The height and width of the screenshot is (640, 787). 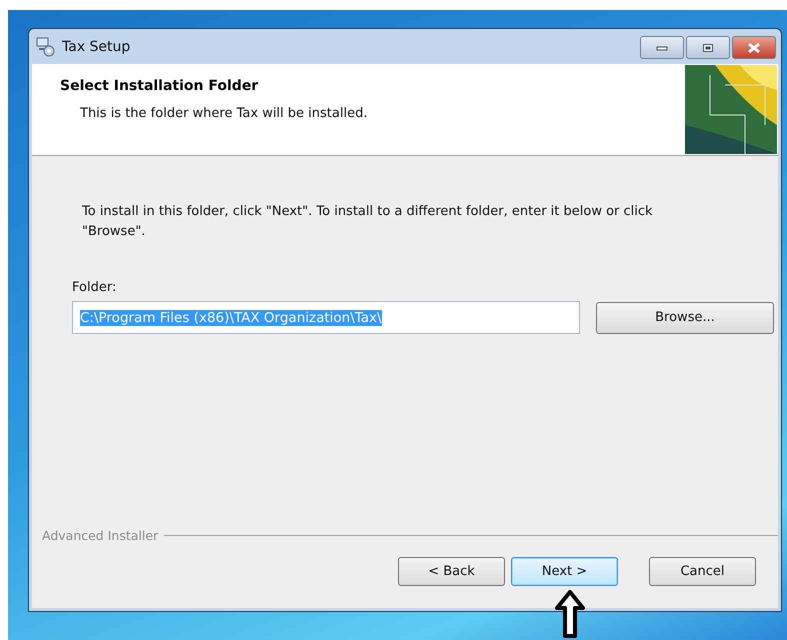 I want to click on dialog-button: Next >, so click(x=564, y=571).